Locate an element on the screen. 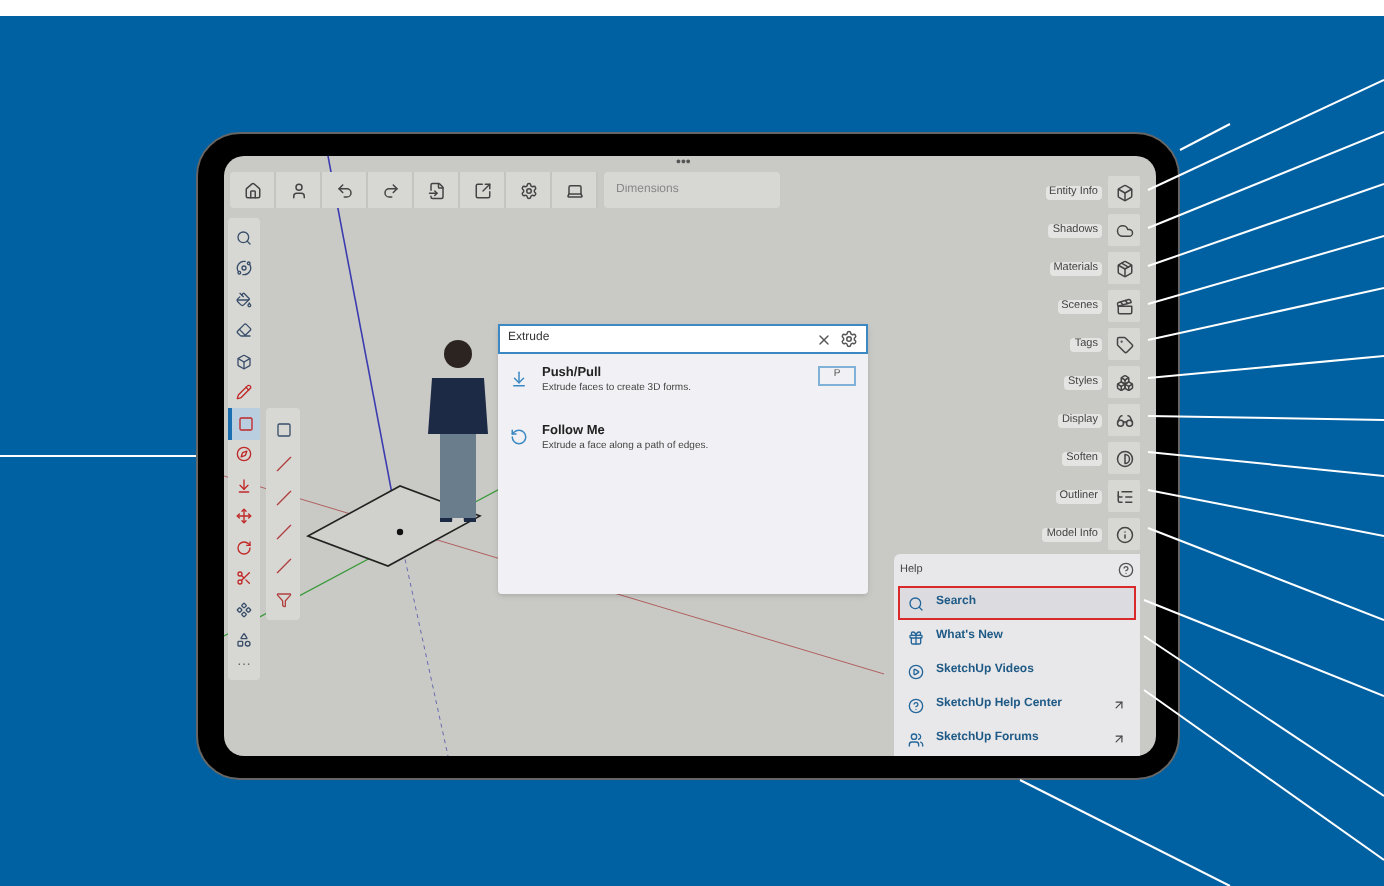 The height and width of the screenshot is (886, 1384). cube-icon is located at coordinates (1124, 192).